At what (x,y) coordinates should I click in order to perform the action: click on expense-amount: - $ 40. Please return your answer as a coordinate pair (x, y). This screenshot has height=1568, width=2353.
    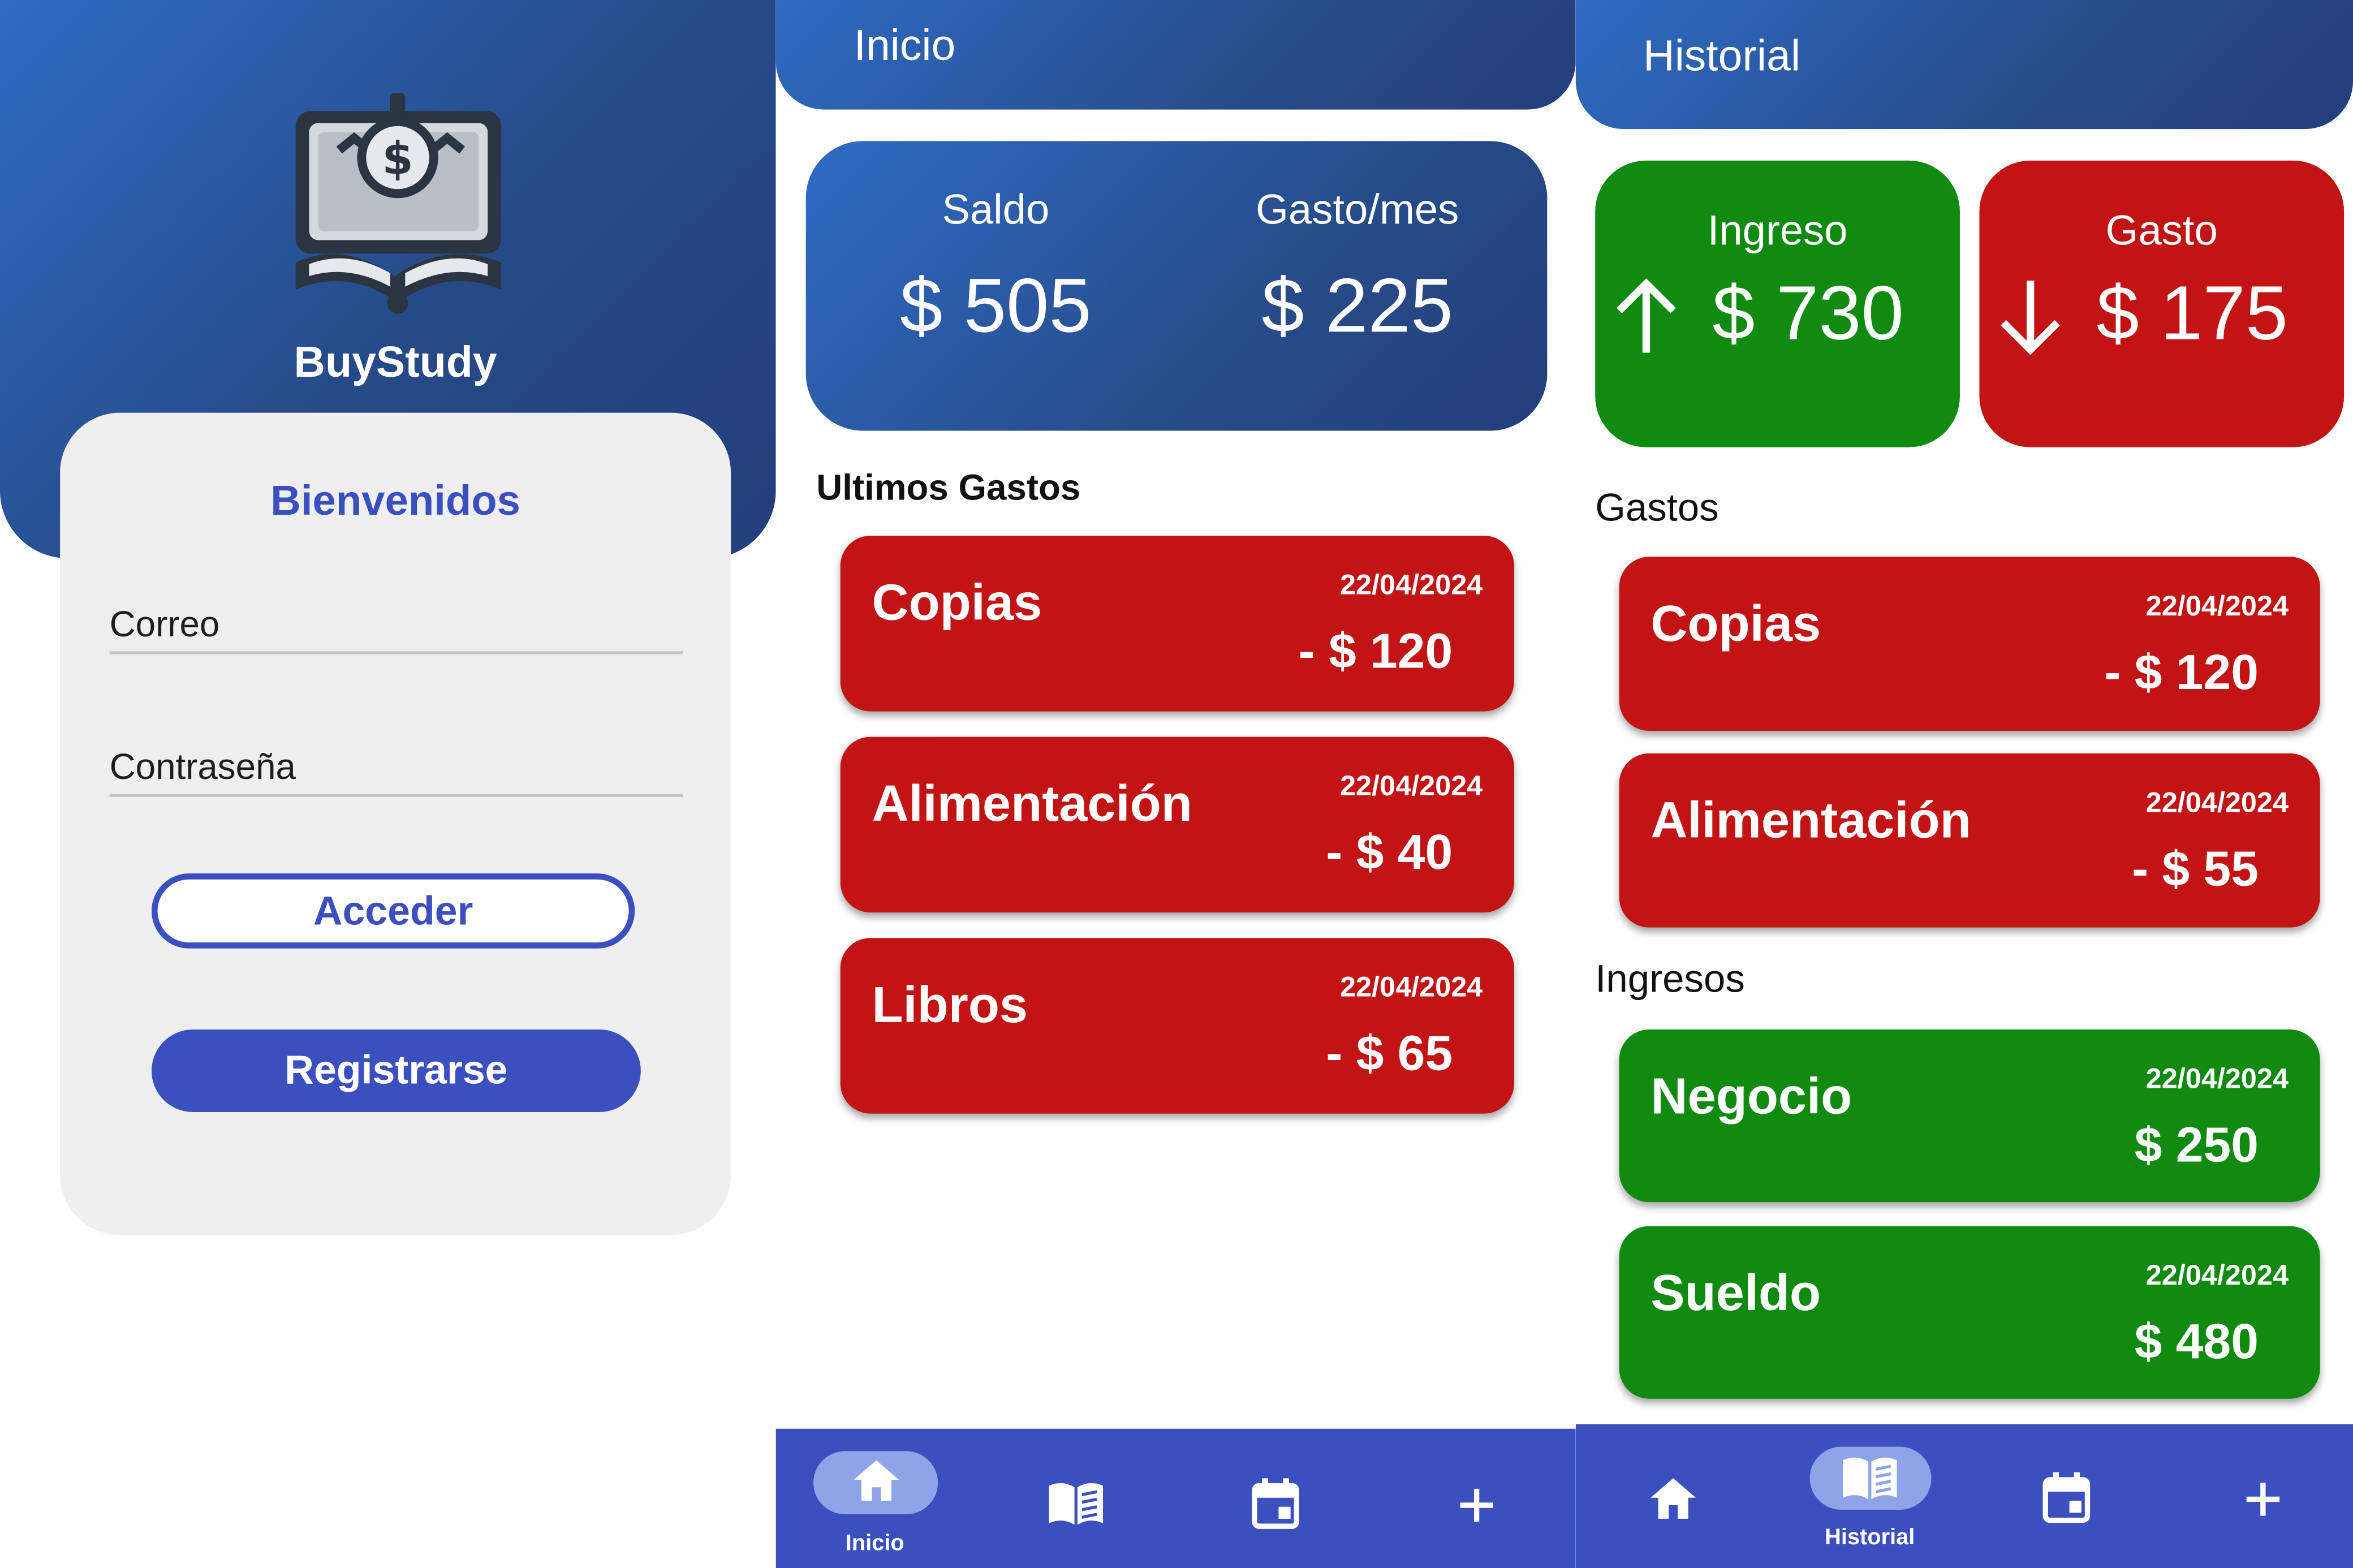
    Looking at the image, I should click on (1390, 852).